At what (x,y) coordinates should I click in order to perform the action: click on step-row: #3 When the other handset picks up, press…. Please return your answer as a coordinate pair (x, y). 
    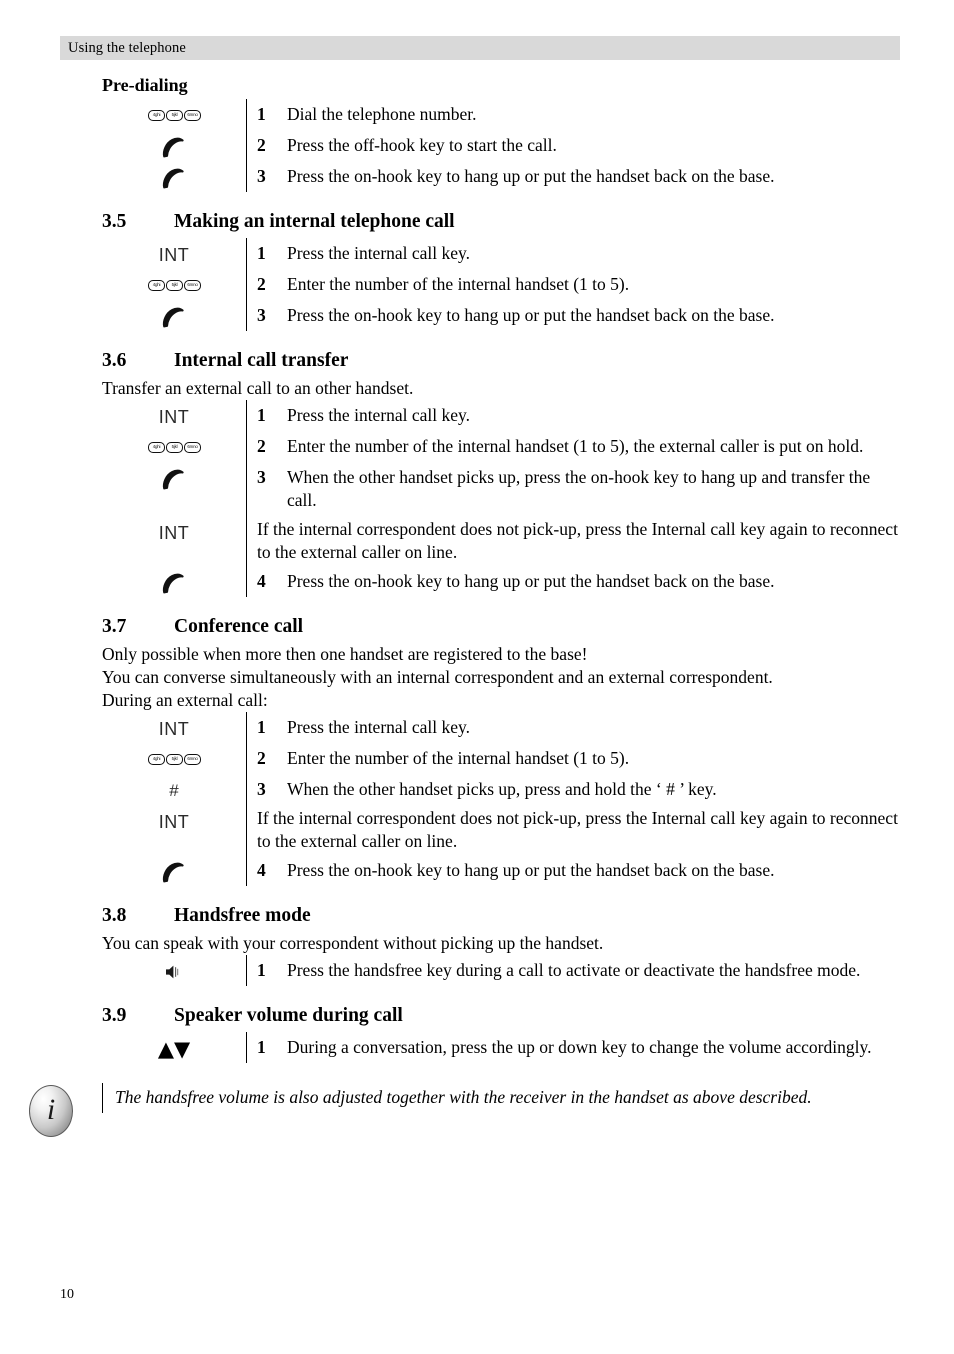
    Looking at the image, I should click on (502, 789).